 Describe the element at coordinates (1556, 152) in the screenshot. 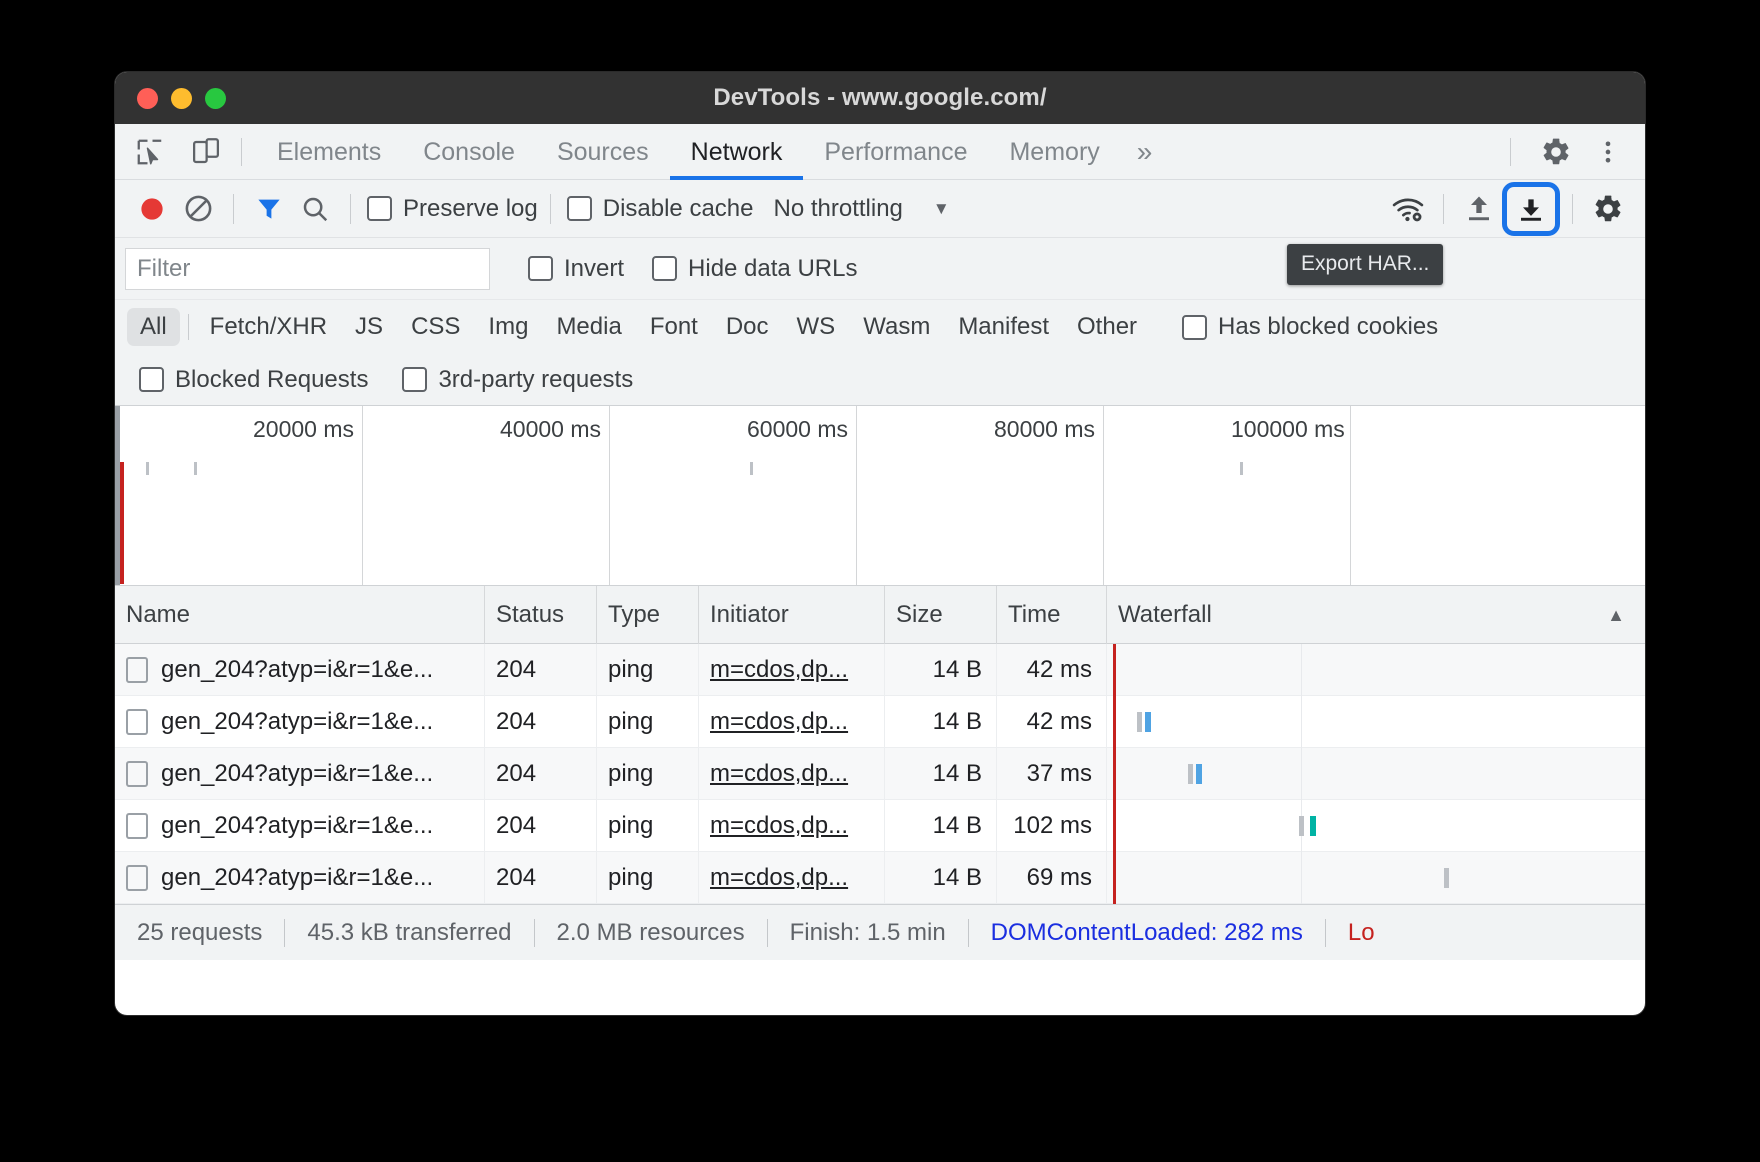

I see `gear-icon` at that location.